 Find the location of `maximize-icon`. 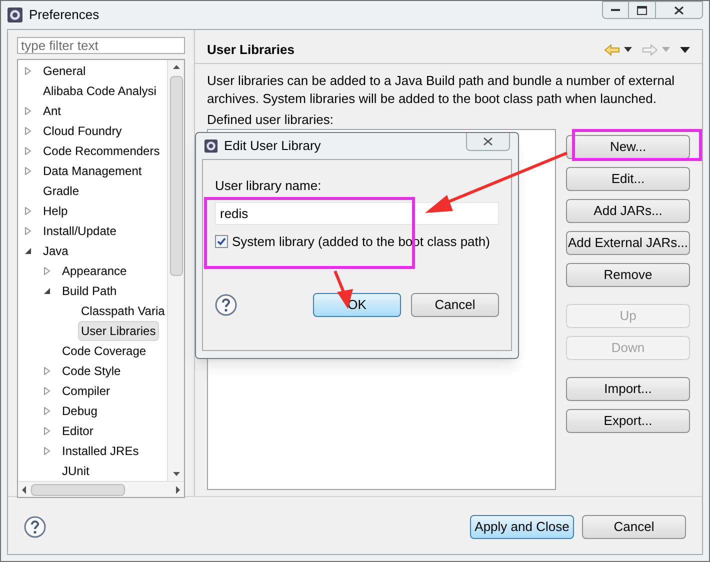

maximize-icon is located at coordinates (642, 10).